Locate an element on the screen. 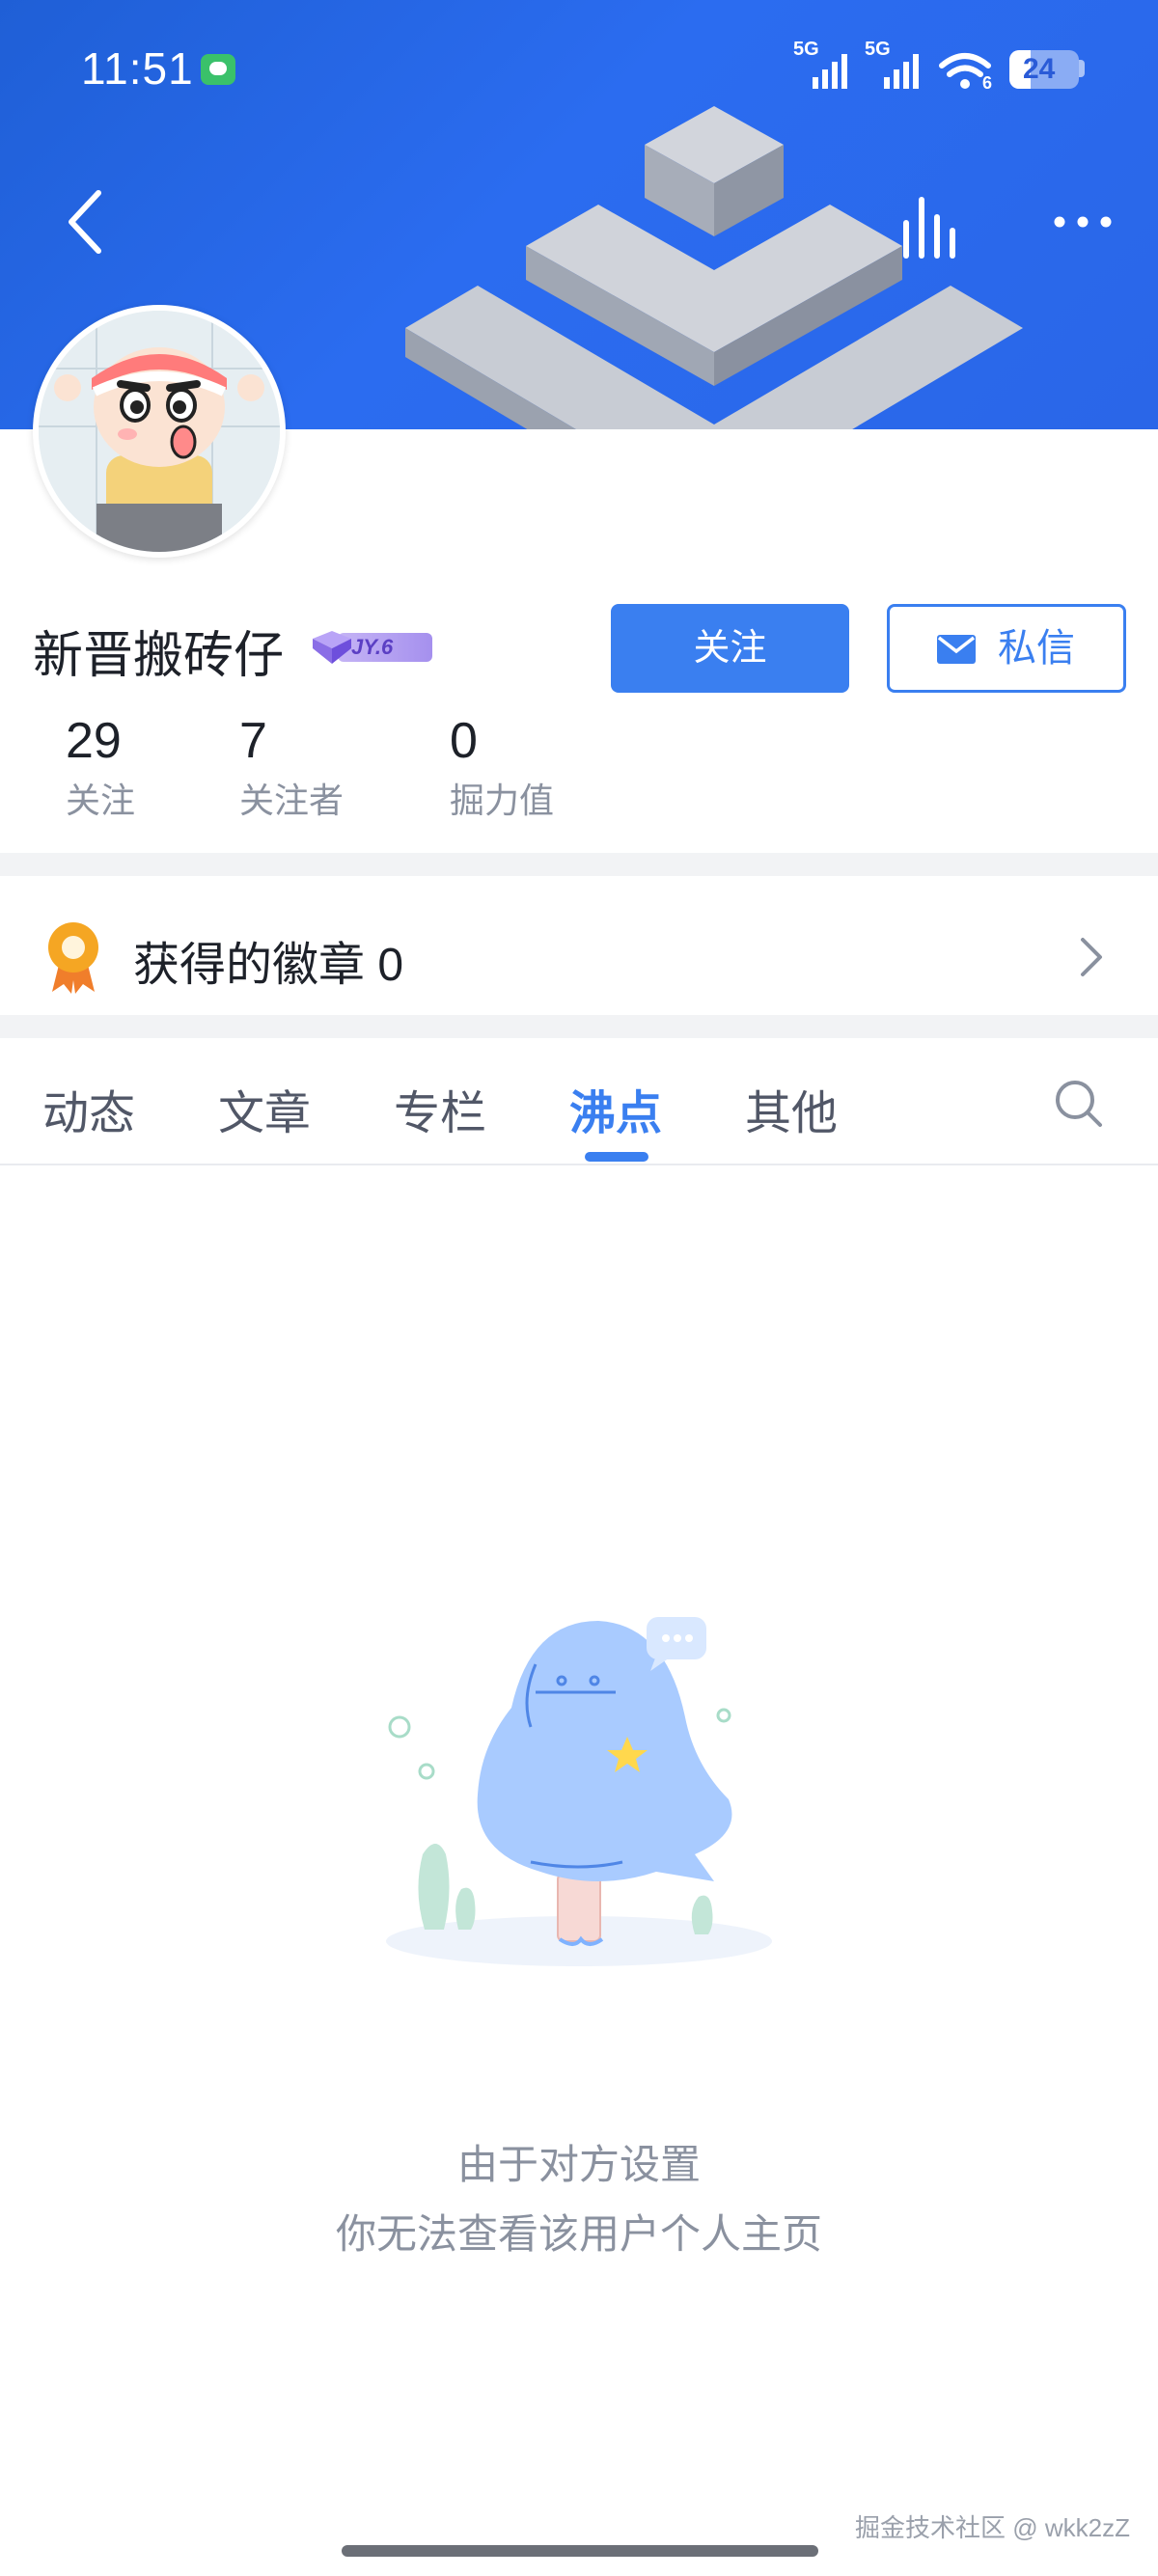 Image resolution: width=1158 pixels, height=2576 pixels. tab-columns: 专栏 is located at coordinates (440, 1109).